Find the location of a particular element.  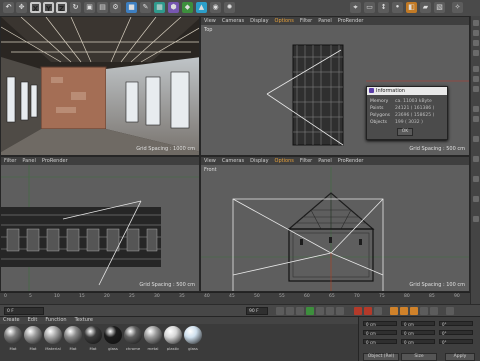

timeline-tick-label: 35 is located at coordinates (182, 296).